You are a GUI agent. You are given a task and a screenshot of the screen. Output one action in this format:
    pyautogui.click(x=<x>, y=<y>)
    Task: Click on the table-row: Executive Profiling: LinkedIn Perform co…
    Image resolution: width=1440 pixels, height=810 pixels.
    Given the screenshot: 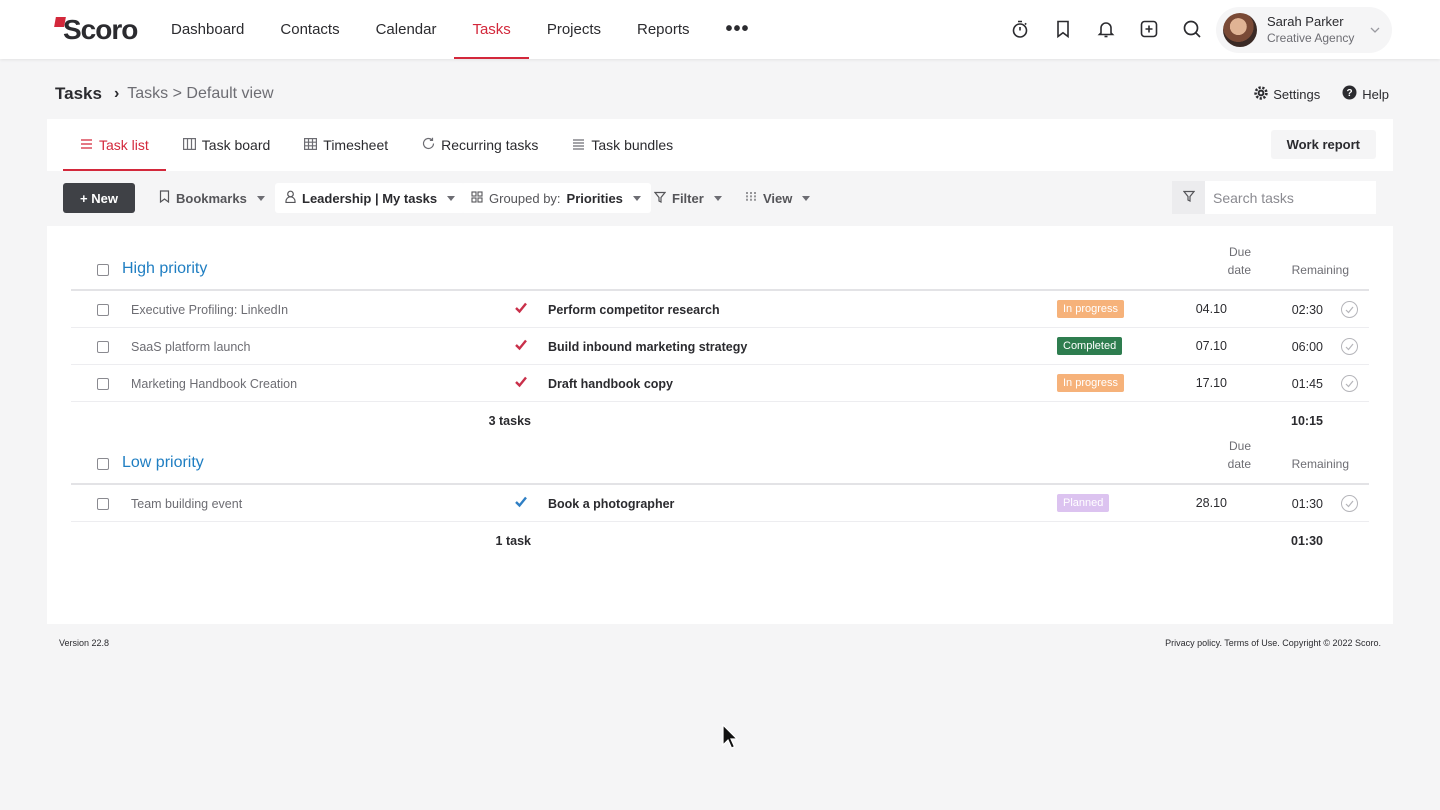 What is the action you would take?
    pyautogui.click(x=720, y=309)
    